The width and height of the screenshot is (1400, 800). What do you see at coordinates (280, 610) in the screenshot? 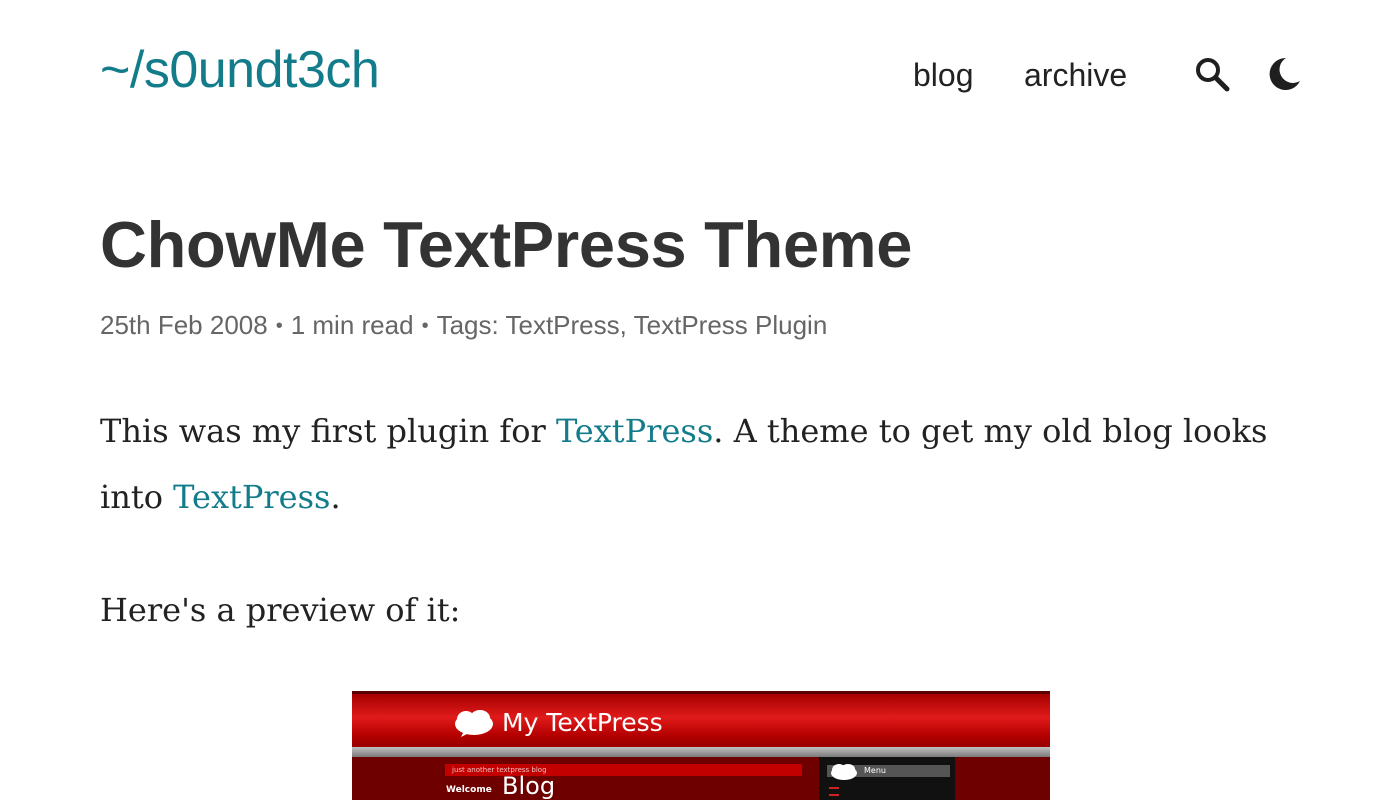
I see `post-paragraph: Here's a preview of it:` at bounding box center [280, 610].